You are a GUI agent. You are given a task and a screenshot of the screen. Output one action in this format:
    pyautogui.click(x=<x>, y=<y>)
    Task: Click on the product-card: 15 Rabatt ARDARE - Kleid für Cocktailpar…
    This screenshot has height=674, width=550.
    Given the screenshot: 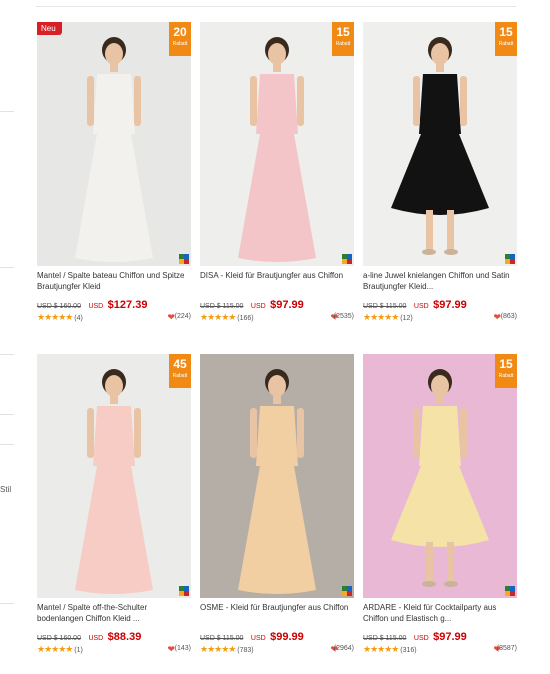 What is the action you would take?
    pyautogui.click(x=440, y=505)
    